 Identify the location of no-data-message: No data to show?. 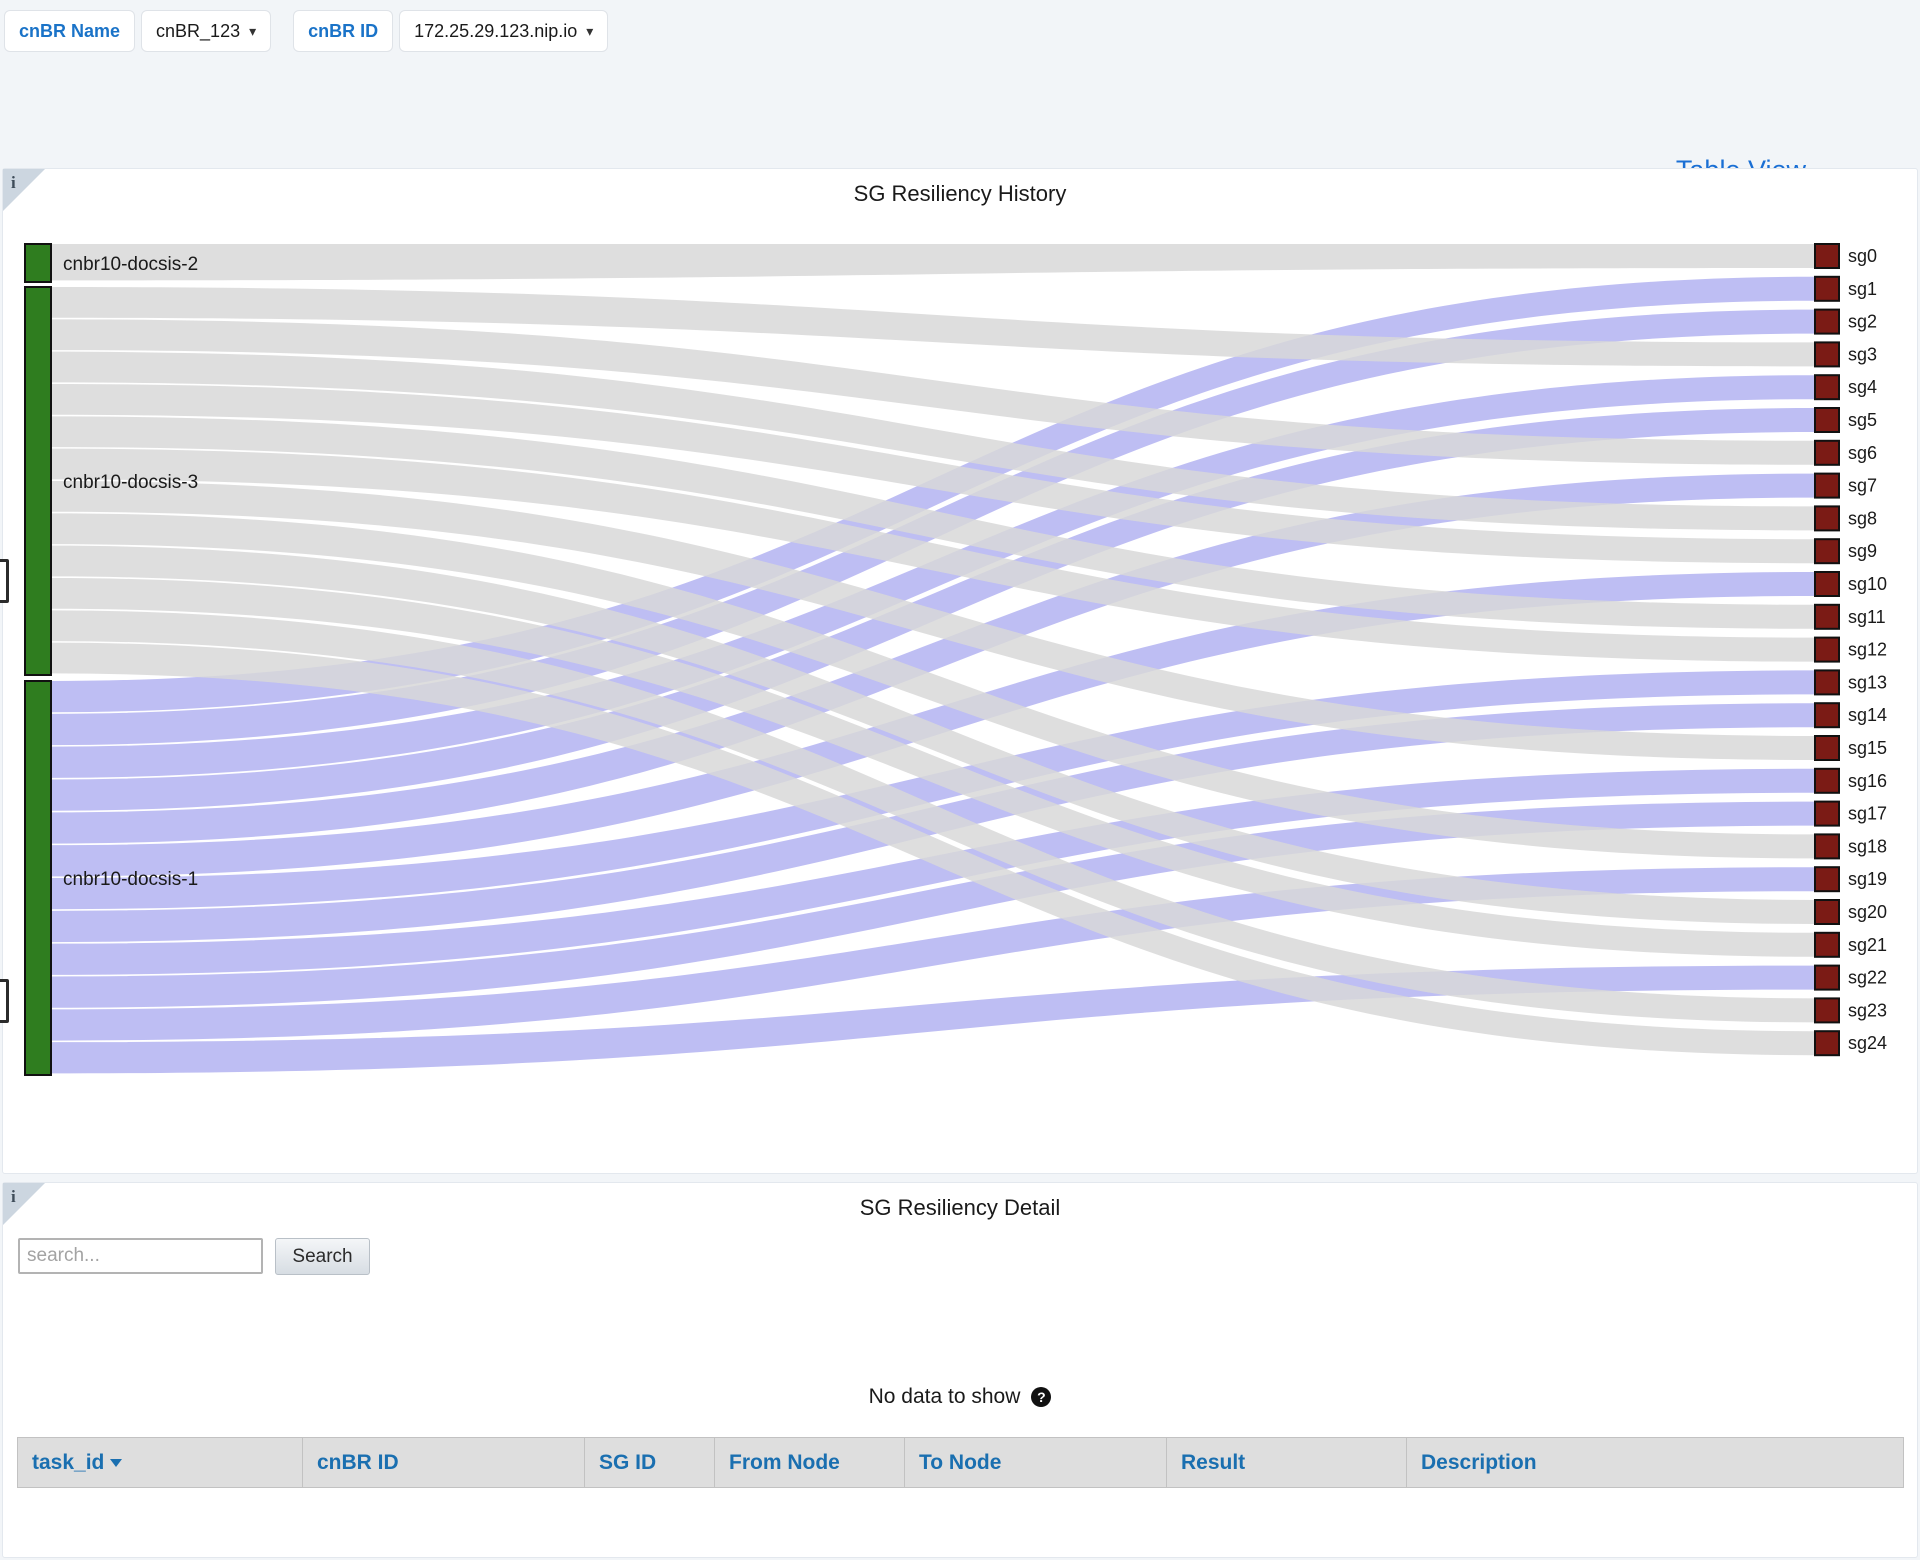
(960, 1397).